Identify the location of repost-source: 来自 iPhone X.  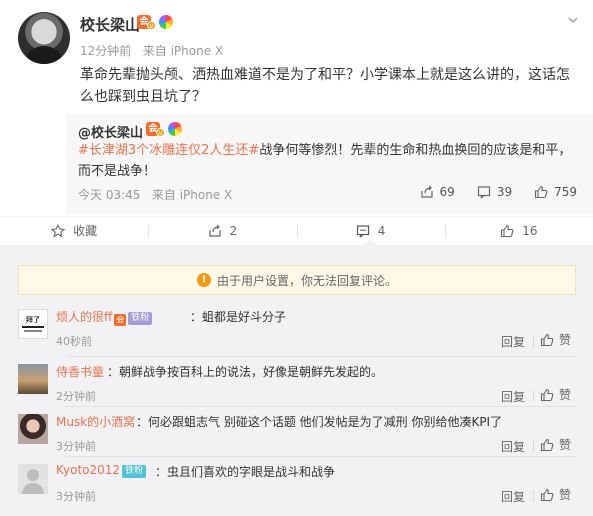
(192, 195).